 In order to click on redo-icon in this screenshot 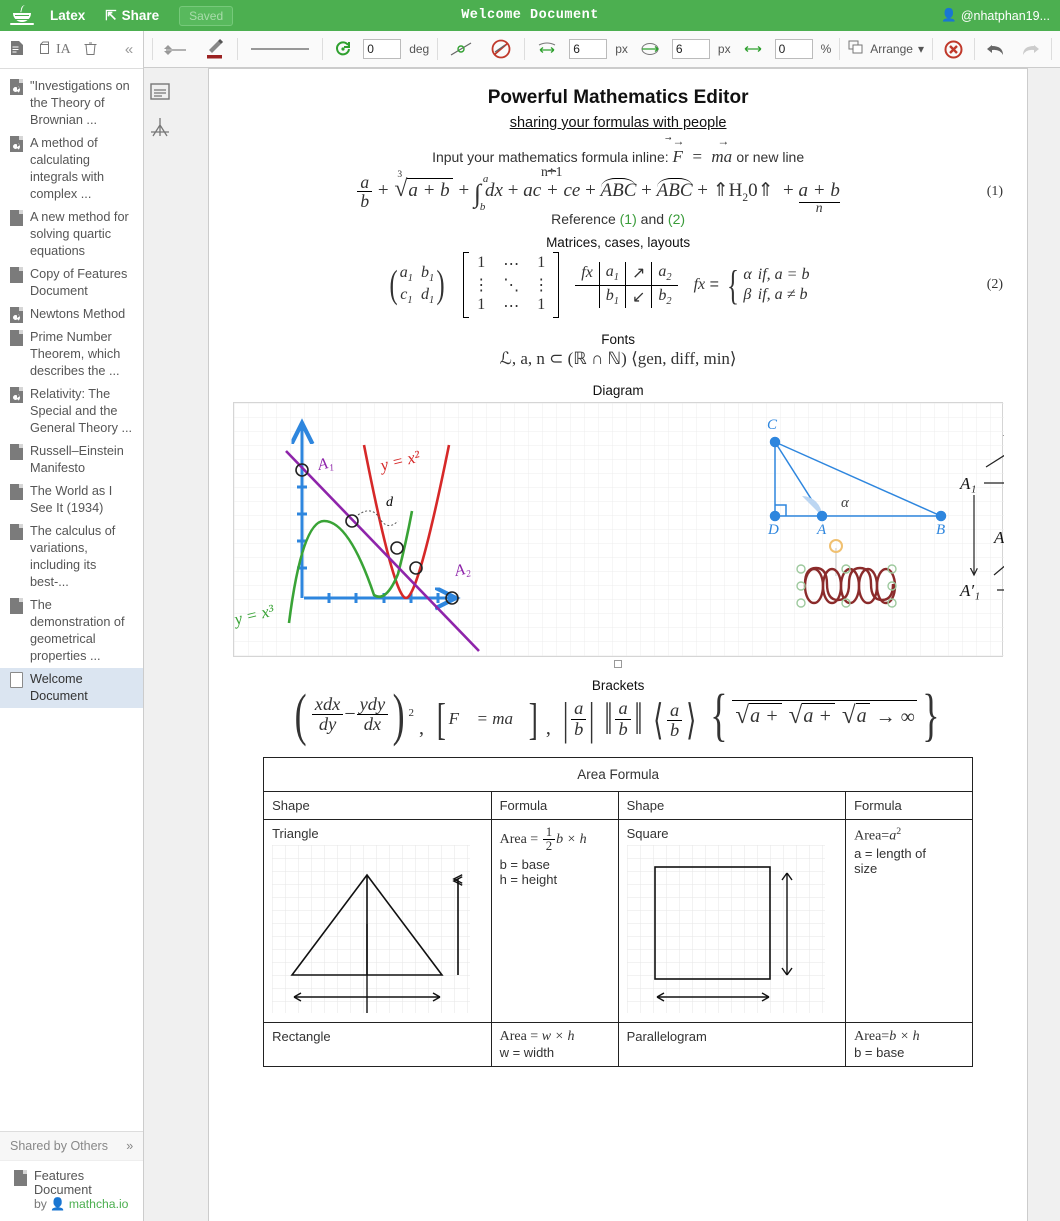, I will do `click(1030, 49)`.